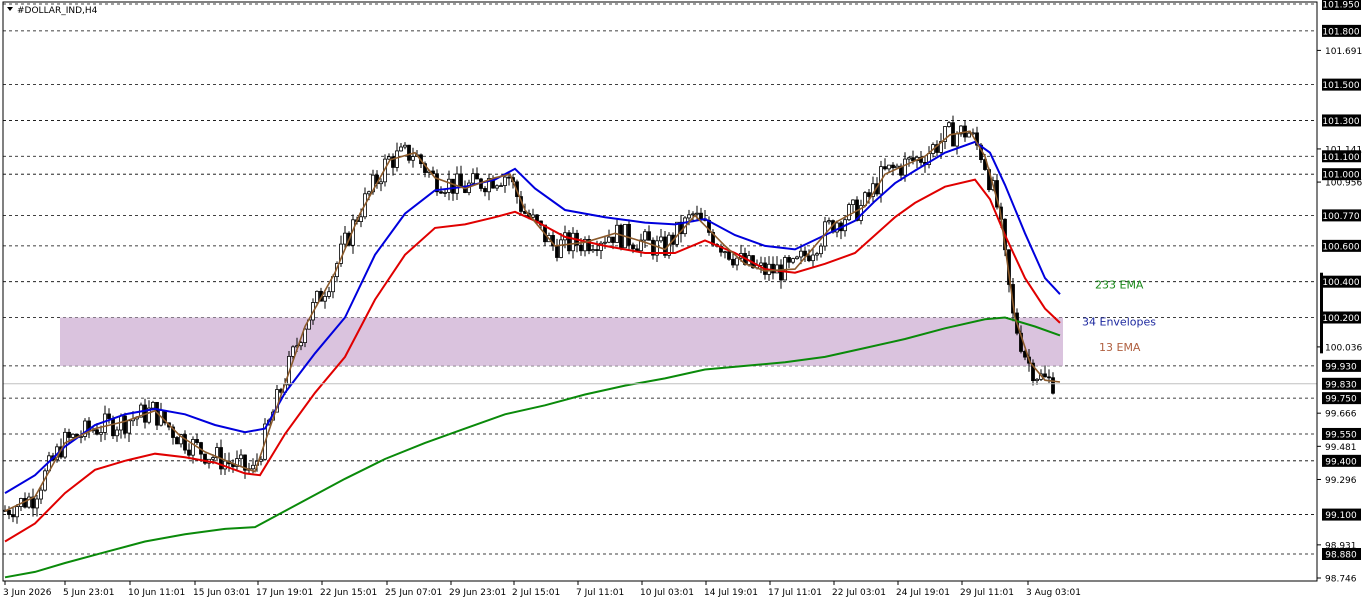  I want to click on price-level-label: 100.200, so click(1340, 319).